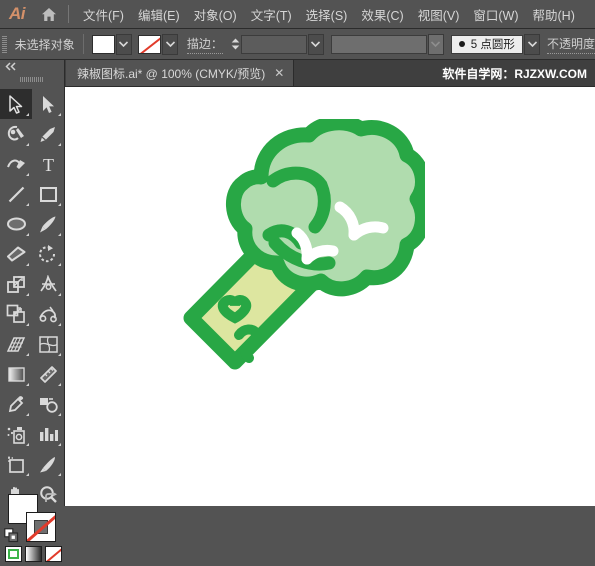 This screenshot has width=595, height=566. What do you see at coordinates (16, 284) in the screenshot?
I see `scale-tool` at bounding box center [16, 284].